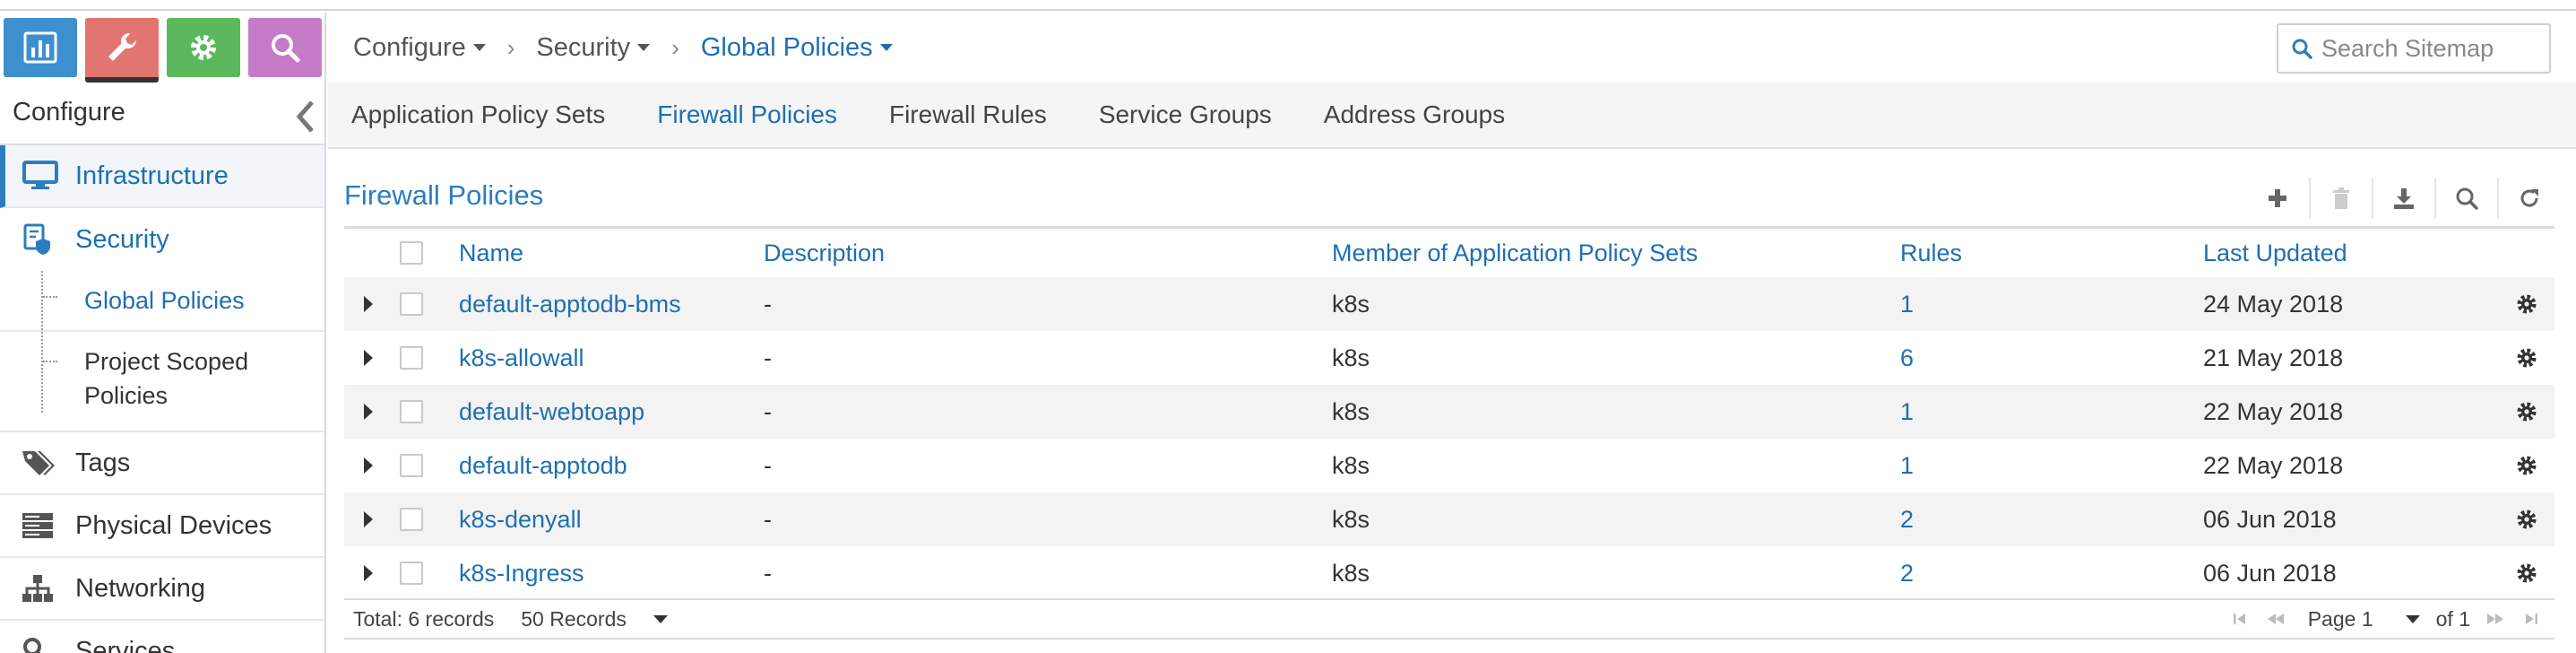 The image size is (2576, 653). Describe the element at coordinates (2277, 198) in the screenshot. I see `add-button` at that location.